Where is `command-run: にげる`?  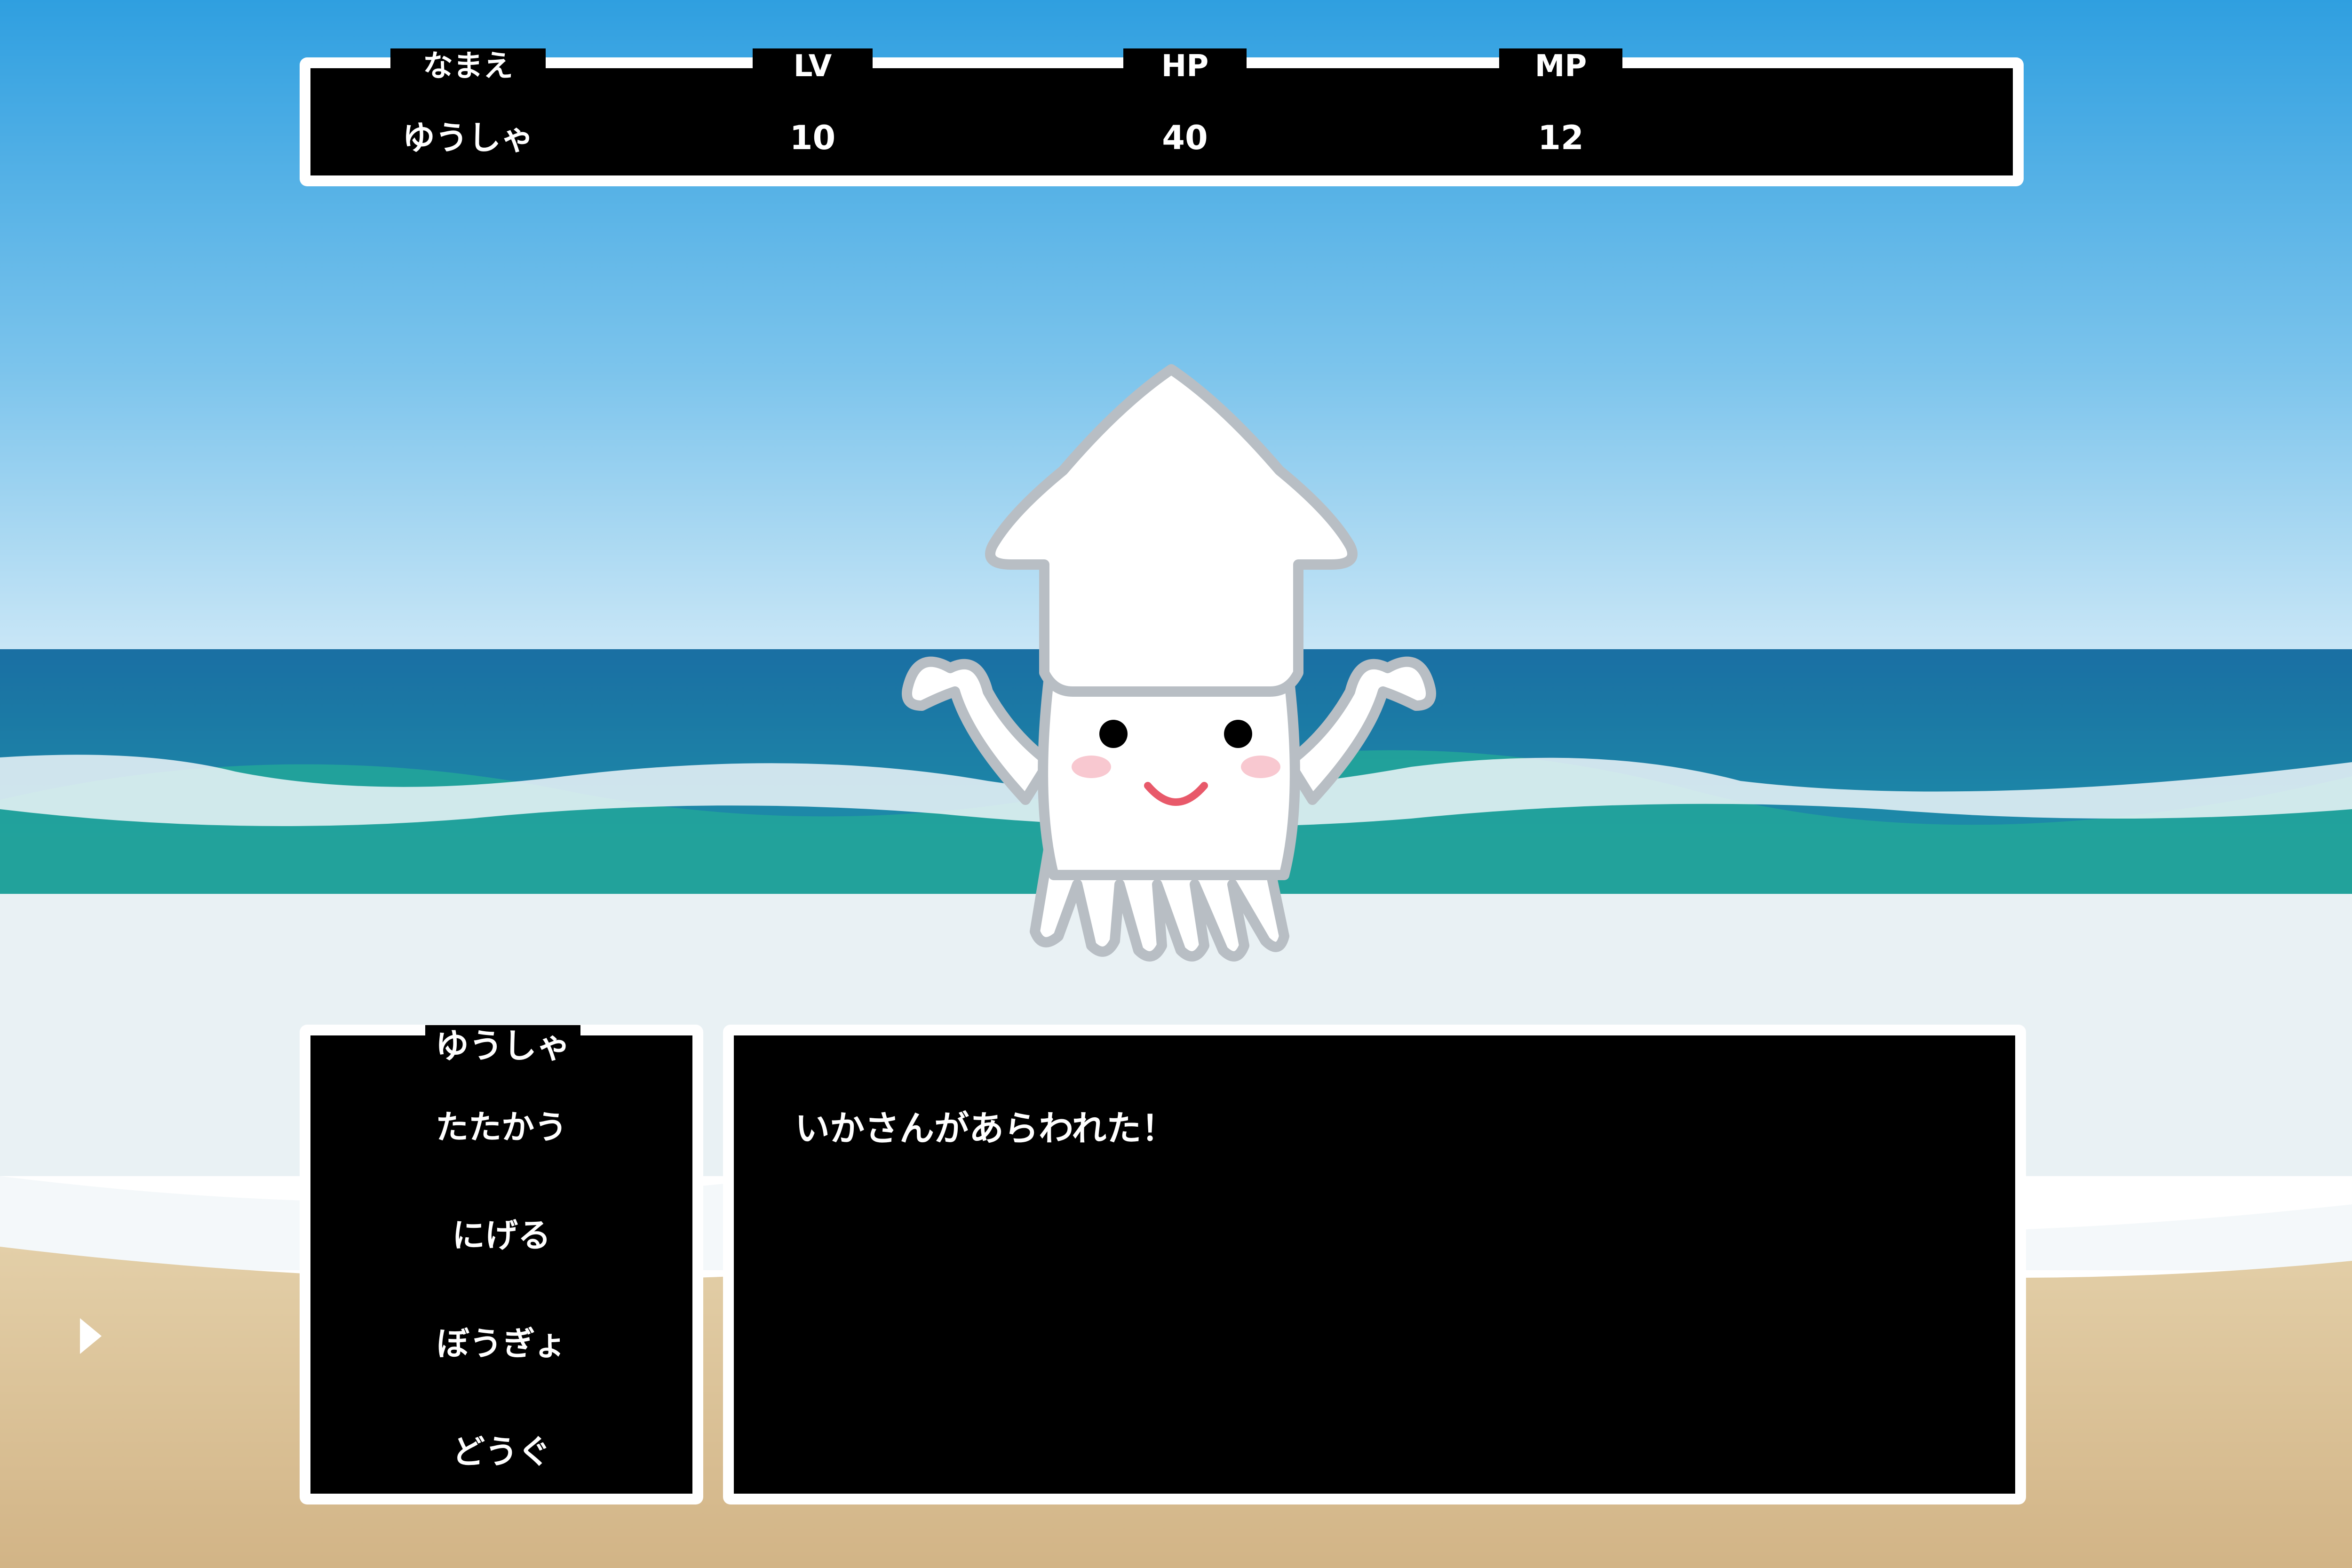 command-run: にげる is located at coordinates (501, 1235).